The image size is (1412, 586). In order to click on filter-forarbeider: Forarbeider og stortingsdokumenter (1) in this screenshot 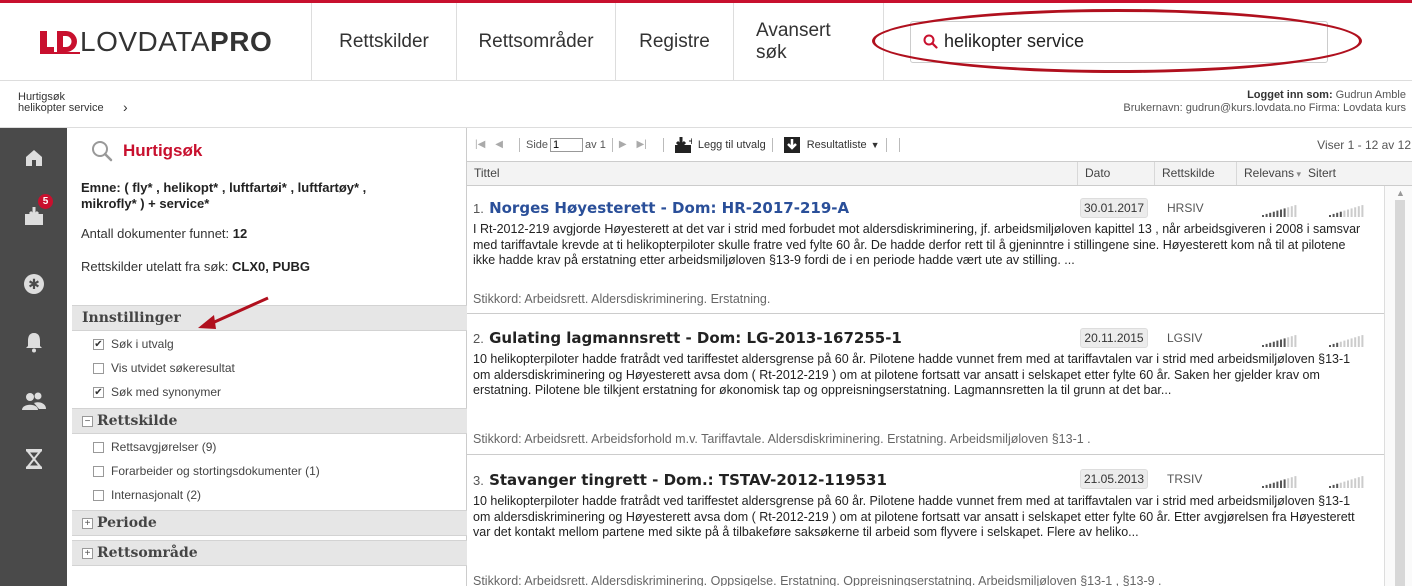, I will do `click(206, 471)`.